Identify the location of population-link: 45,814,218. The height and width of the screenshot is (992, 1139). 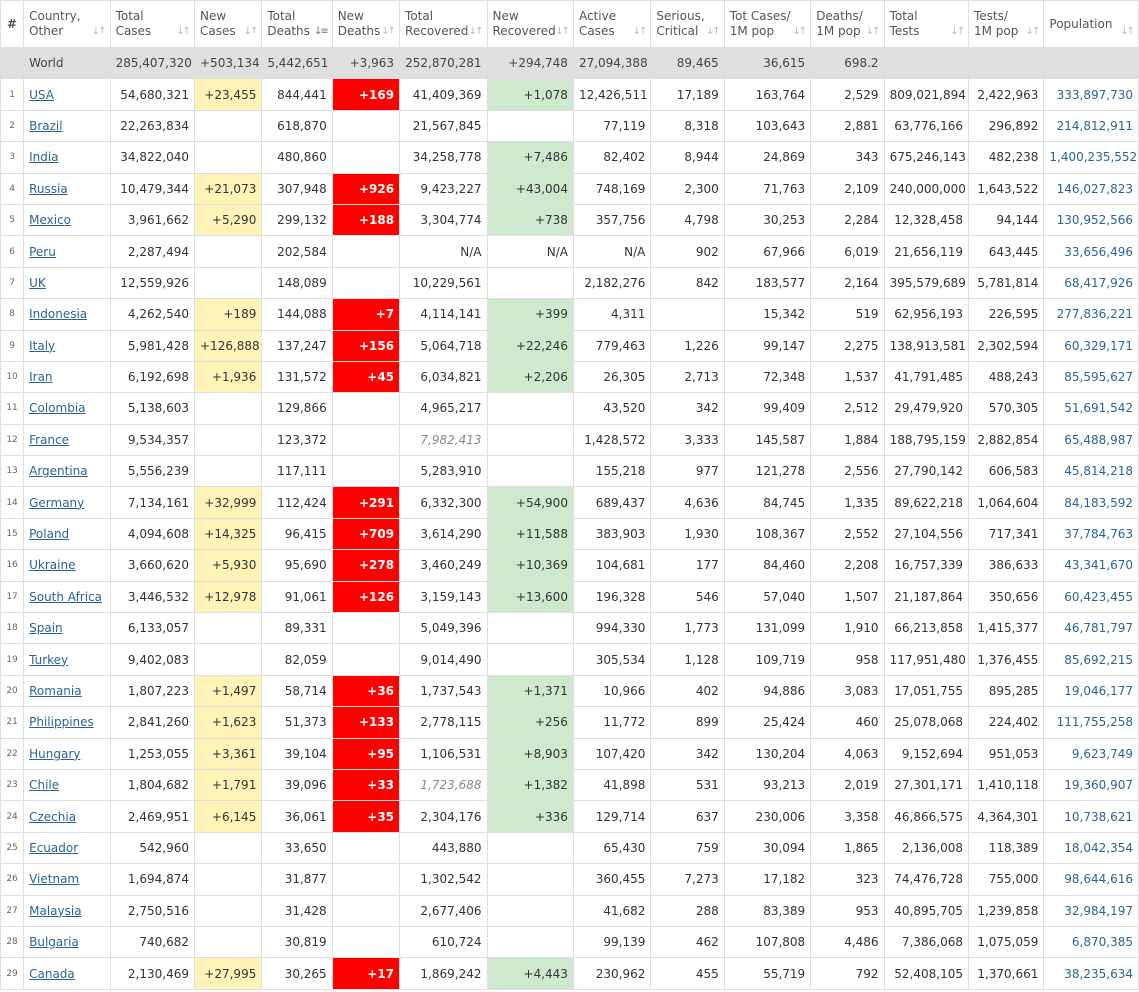
(1098, 471).